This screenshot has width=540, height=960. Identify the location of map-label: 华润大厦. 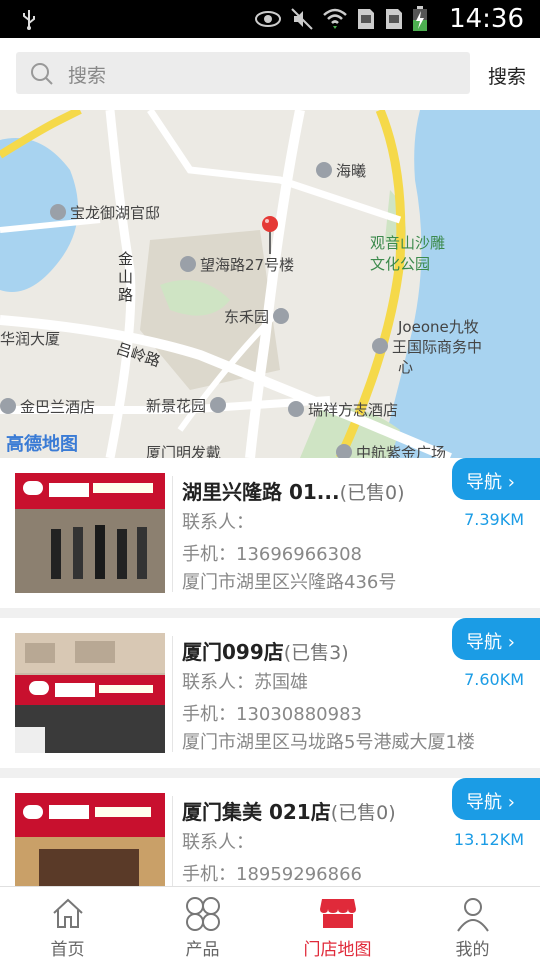
(30, 339).